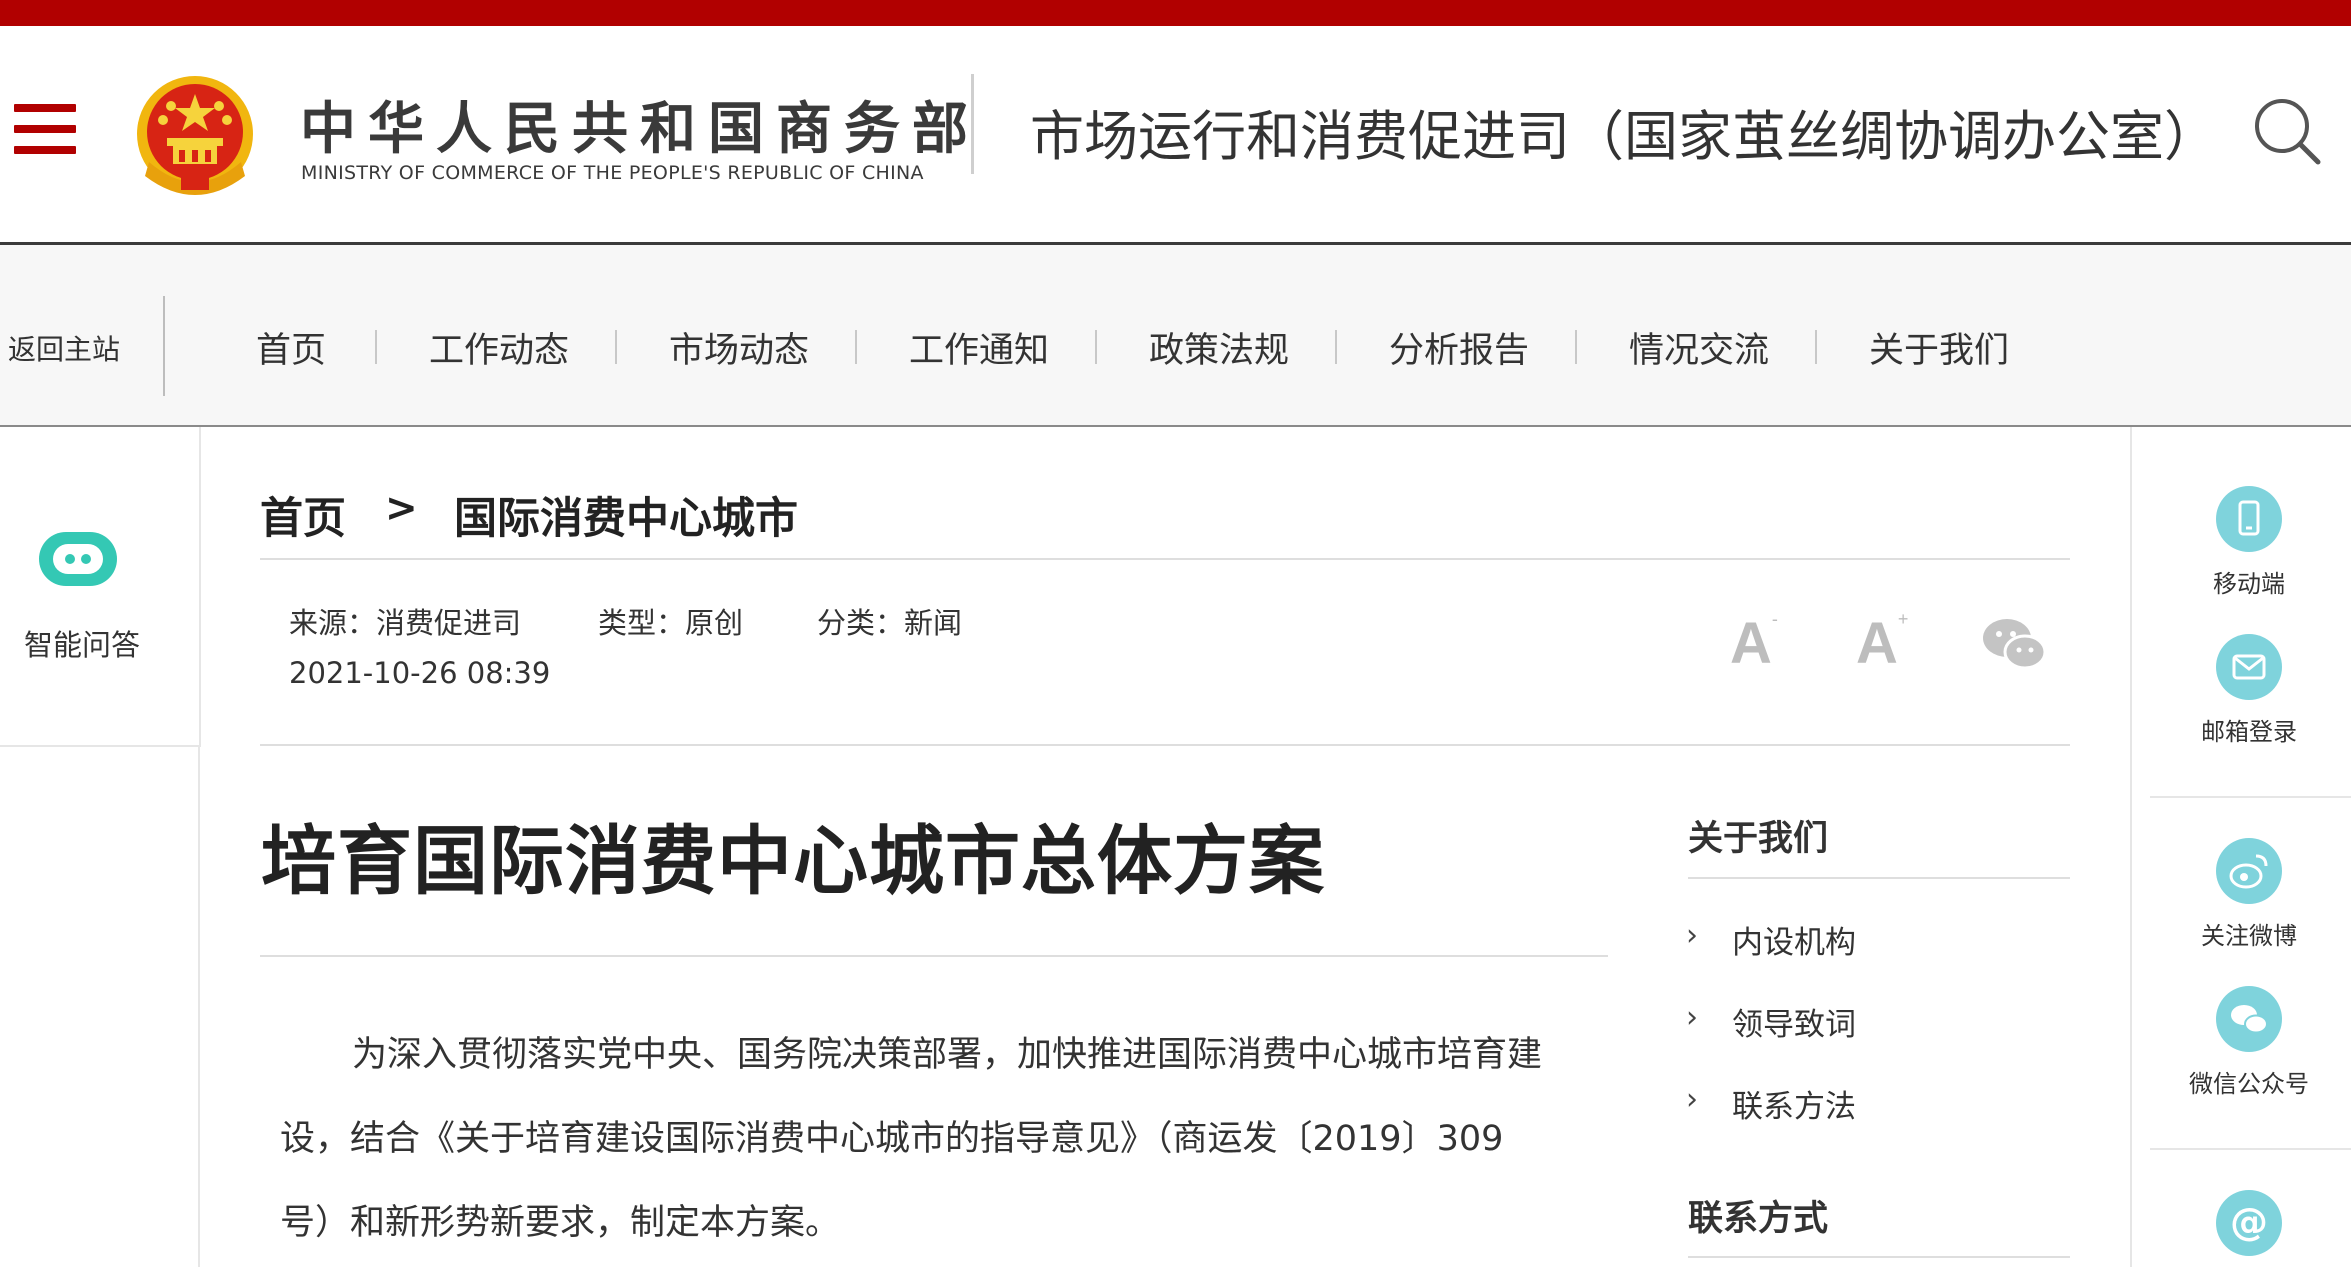 This screenshot has height=1267, width=2351. Describe the element at coordinates (2249, 667) in the screenshot. I see `mail-icon` at that location.